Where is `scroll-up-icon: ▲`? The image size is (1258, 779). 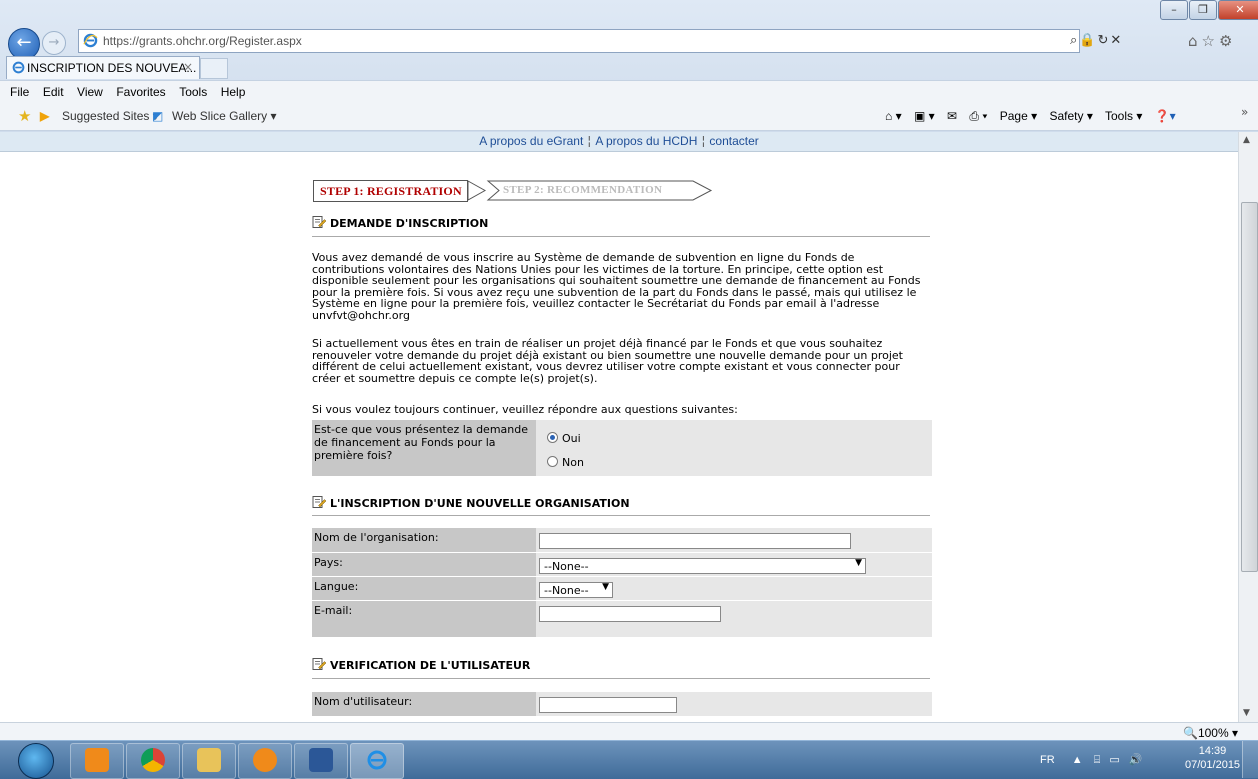 scroll-up-icon: ▲ is located at coordinates (1246, 140).